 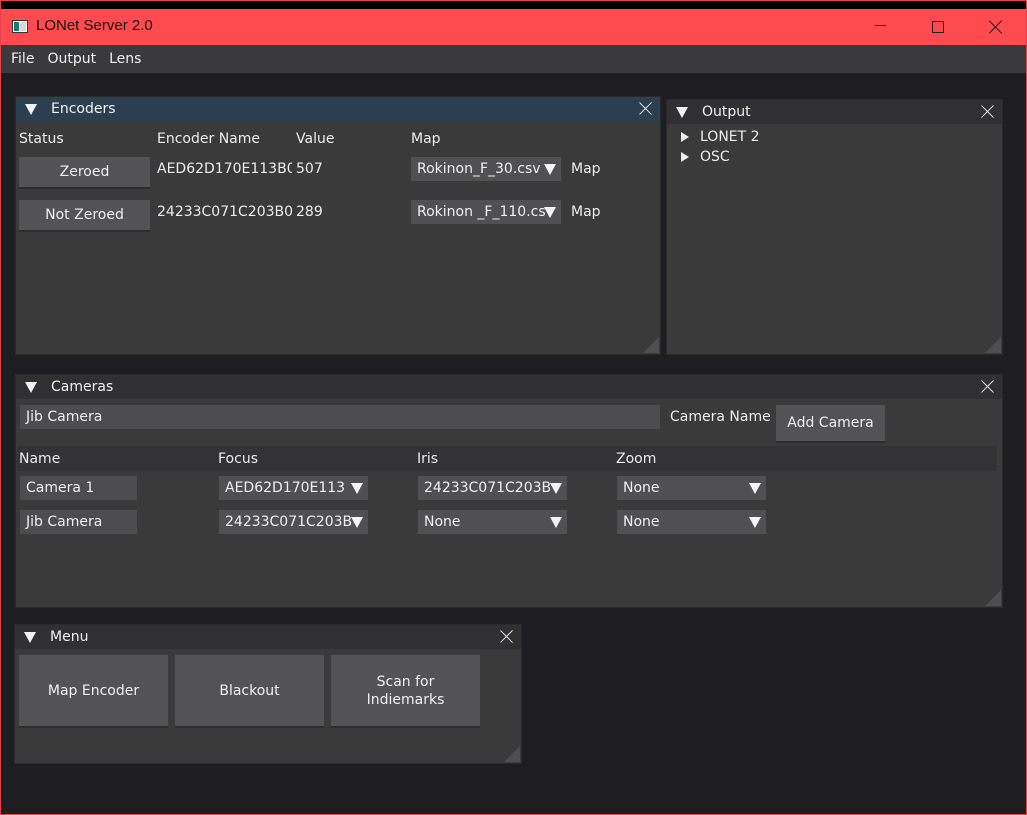 I want to click on menu-panel-header: Menu, so click(x=268, y=637).